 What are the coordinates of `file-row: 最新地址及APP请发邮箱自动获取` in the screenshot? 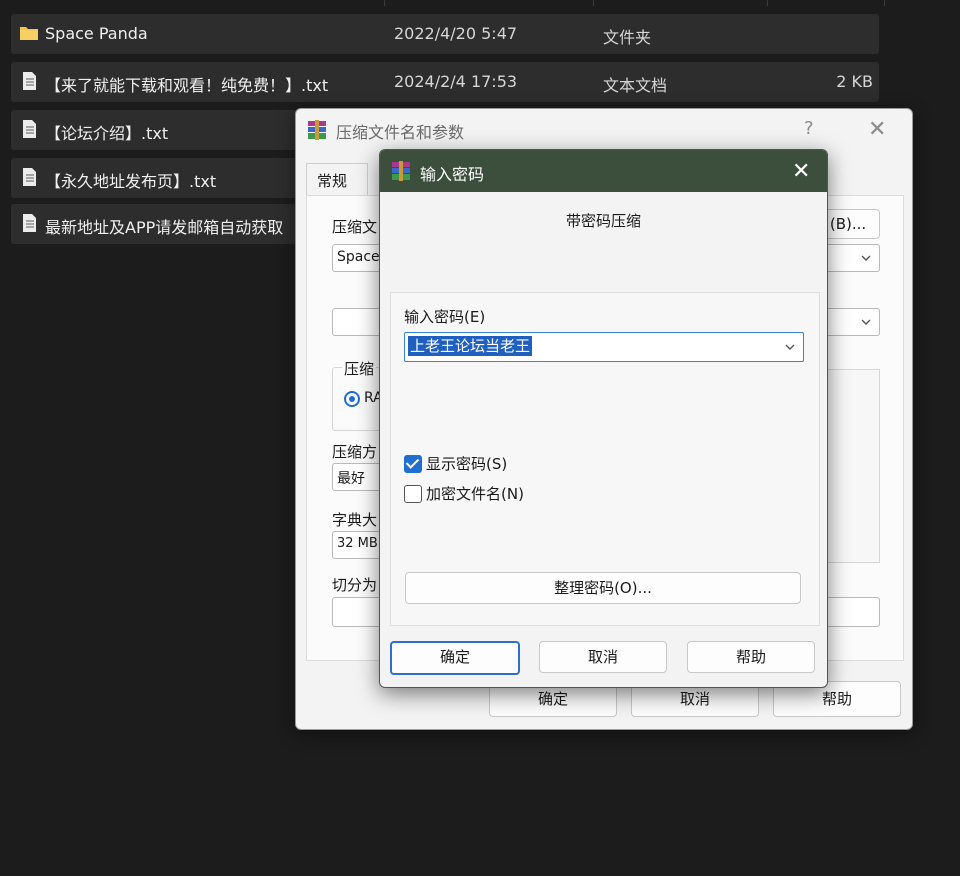 It's located at (161, 224).